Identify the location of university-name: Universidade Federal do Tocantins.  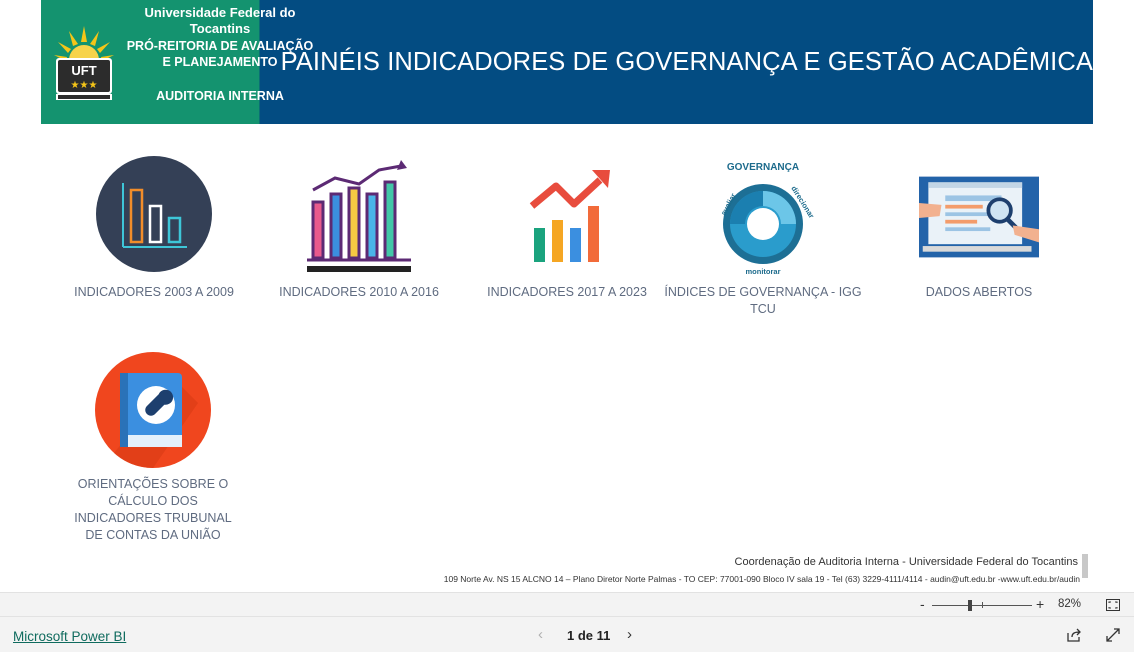
(220, 20).